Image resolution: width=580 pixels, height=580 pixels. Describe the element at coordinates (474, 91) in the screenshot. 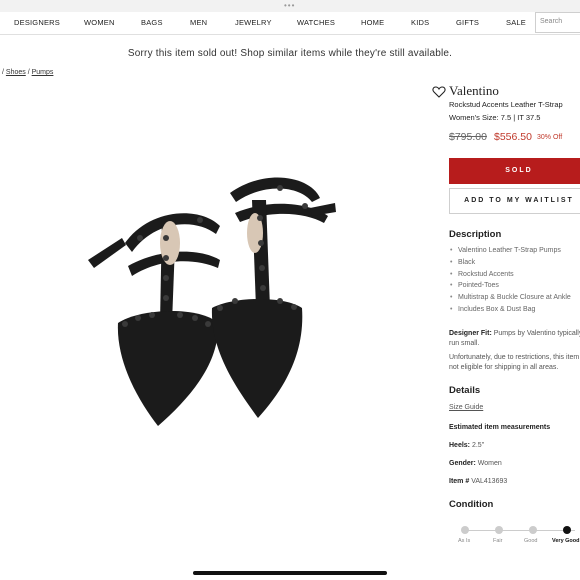

I see `product-brand: Valentino` at that location.